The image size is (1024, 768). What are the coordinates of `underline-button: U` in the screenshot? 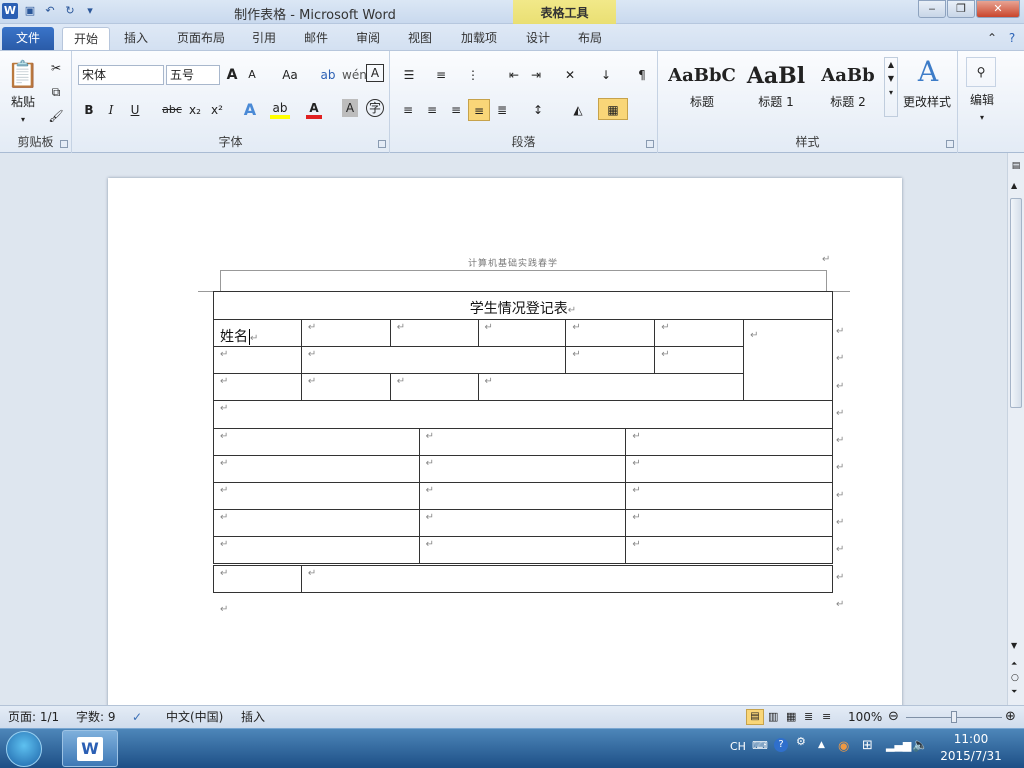 It's located at (135, 110).